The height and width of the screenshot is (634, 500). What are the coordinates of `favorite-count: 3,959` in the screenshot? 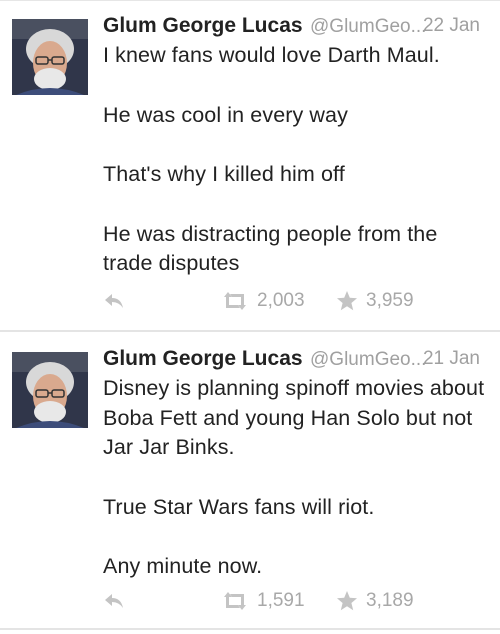 It's located at (390, 300).